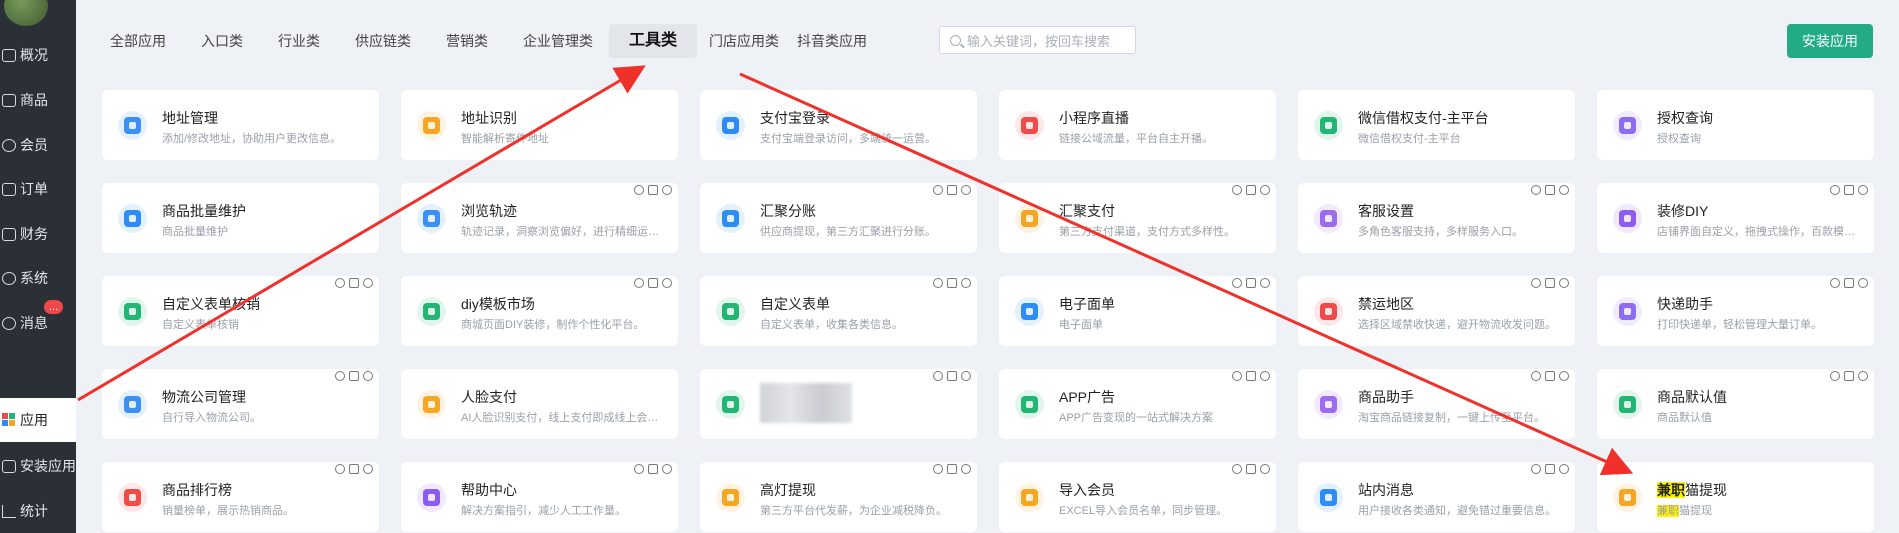 This screenshot has width=1899, height=533. I want to click on app-card: 物流公司管理 自行导入物流公司。, so click(240, 404).